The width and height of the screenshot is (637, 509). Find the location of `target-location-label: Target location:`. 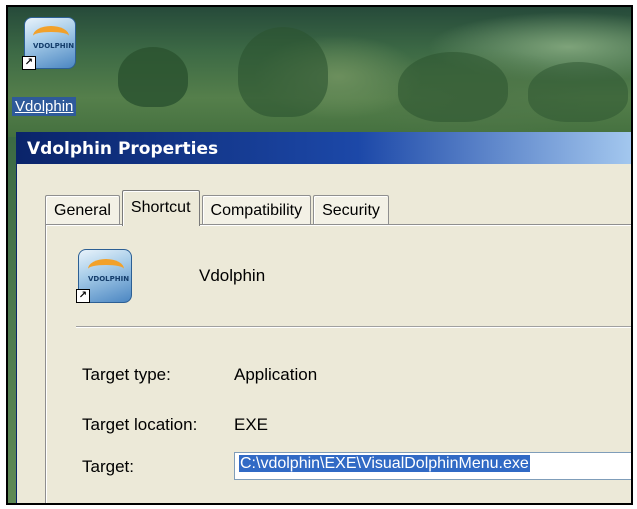

target-location-label: Target location: is located at coordinates (140, 424).